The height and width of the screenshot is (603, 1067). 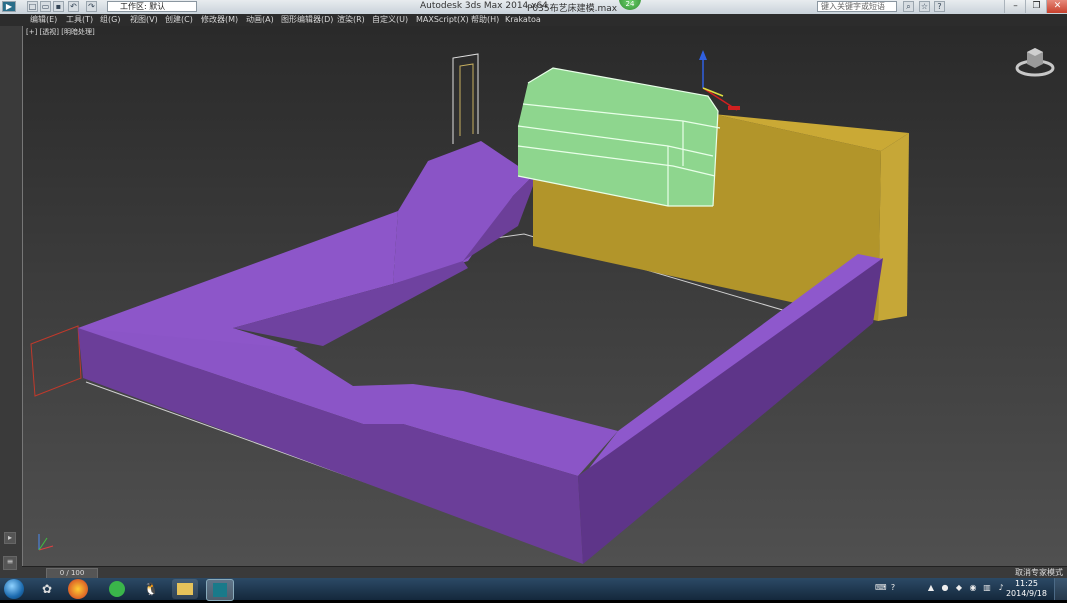 What do you see at coordinates (10, 538) in the screenshot?
I see `expand-arrow-icon: ▸` at bounding box center [10, 538].